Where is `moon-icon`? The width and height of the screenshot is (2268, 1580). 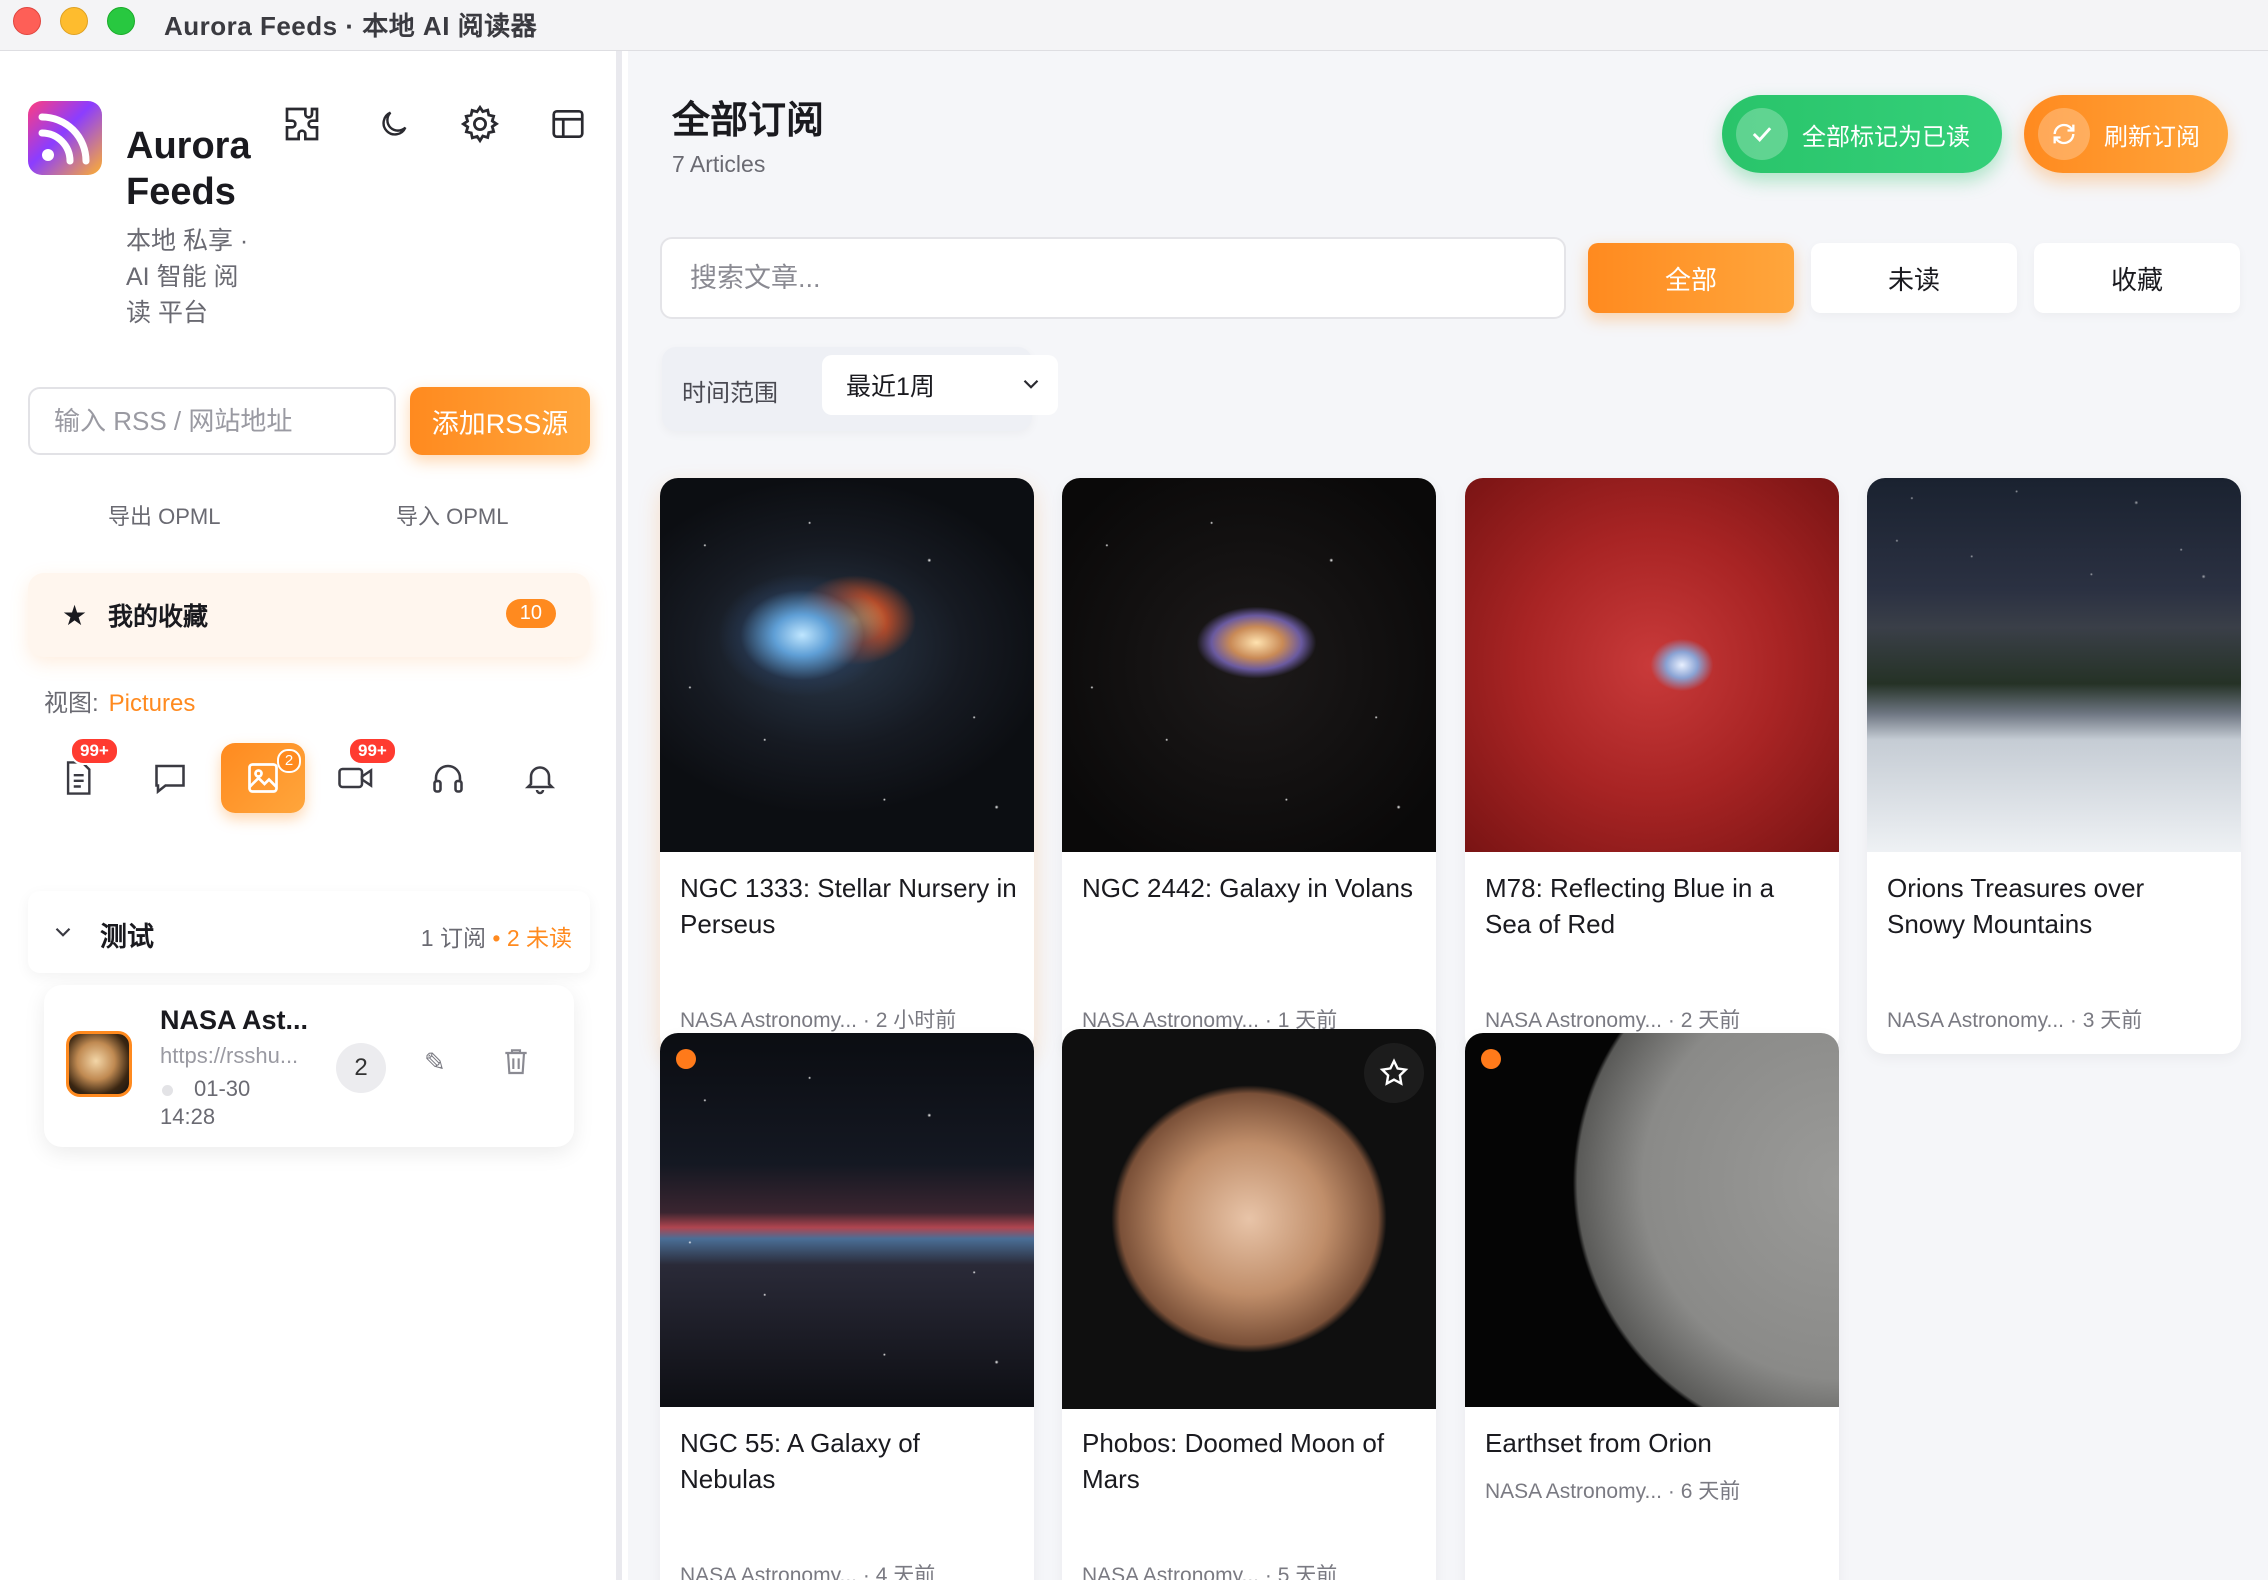
moon-icon is located at coordinates (394, 123).